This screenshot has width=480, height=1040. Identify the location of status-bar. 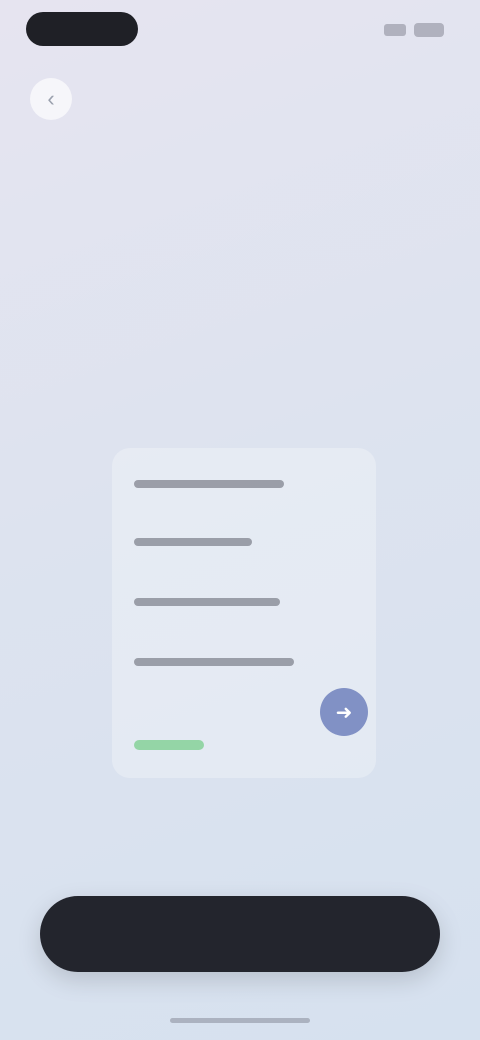
(240, 32).